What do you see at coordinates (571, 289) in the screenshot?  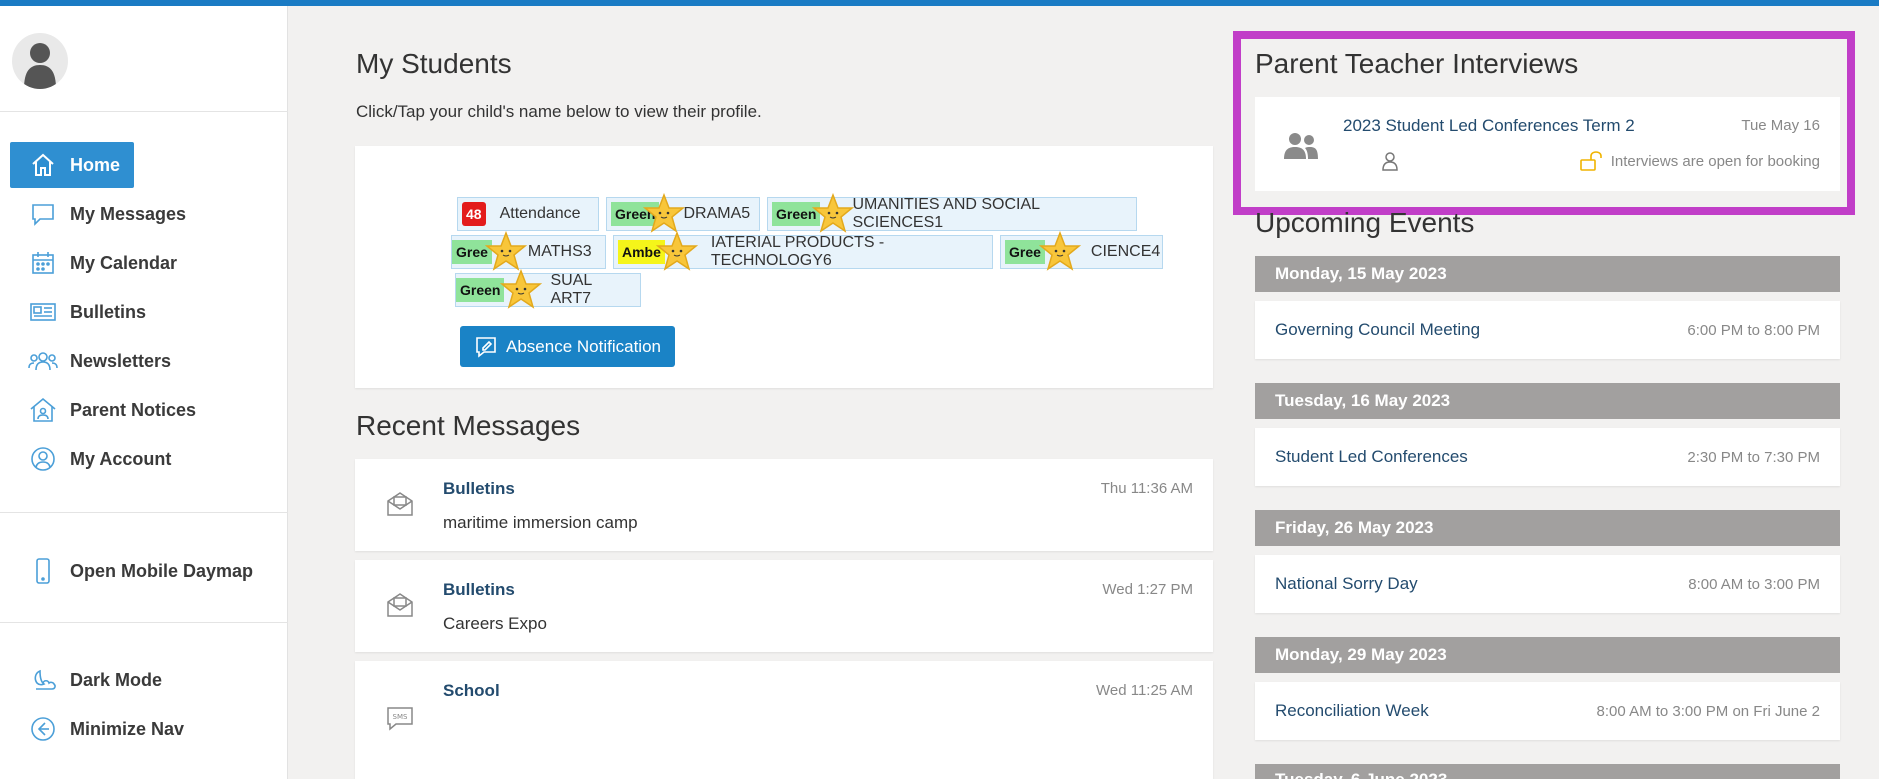 I see `chip-label: SUAL ART7` at bounding box center [571, 289].